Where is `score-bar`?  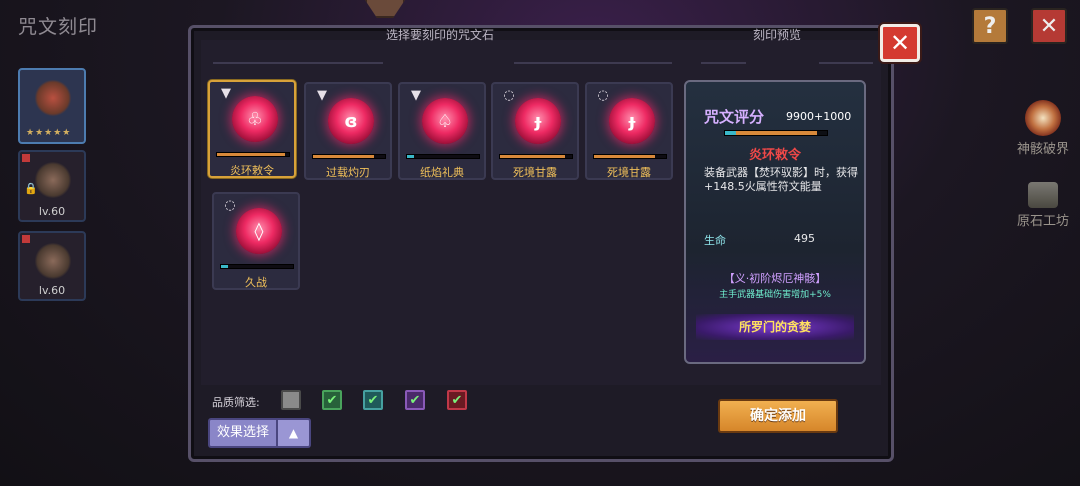 score-bar is located at coordinates (776, 133).